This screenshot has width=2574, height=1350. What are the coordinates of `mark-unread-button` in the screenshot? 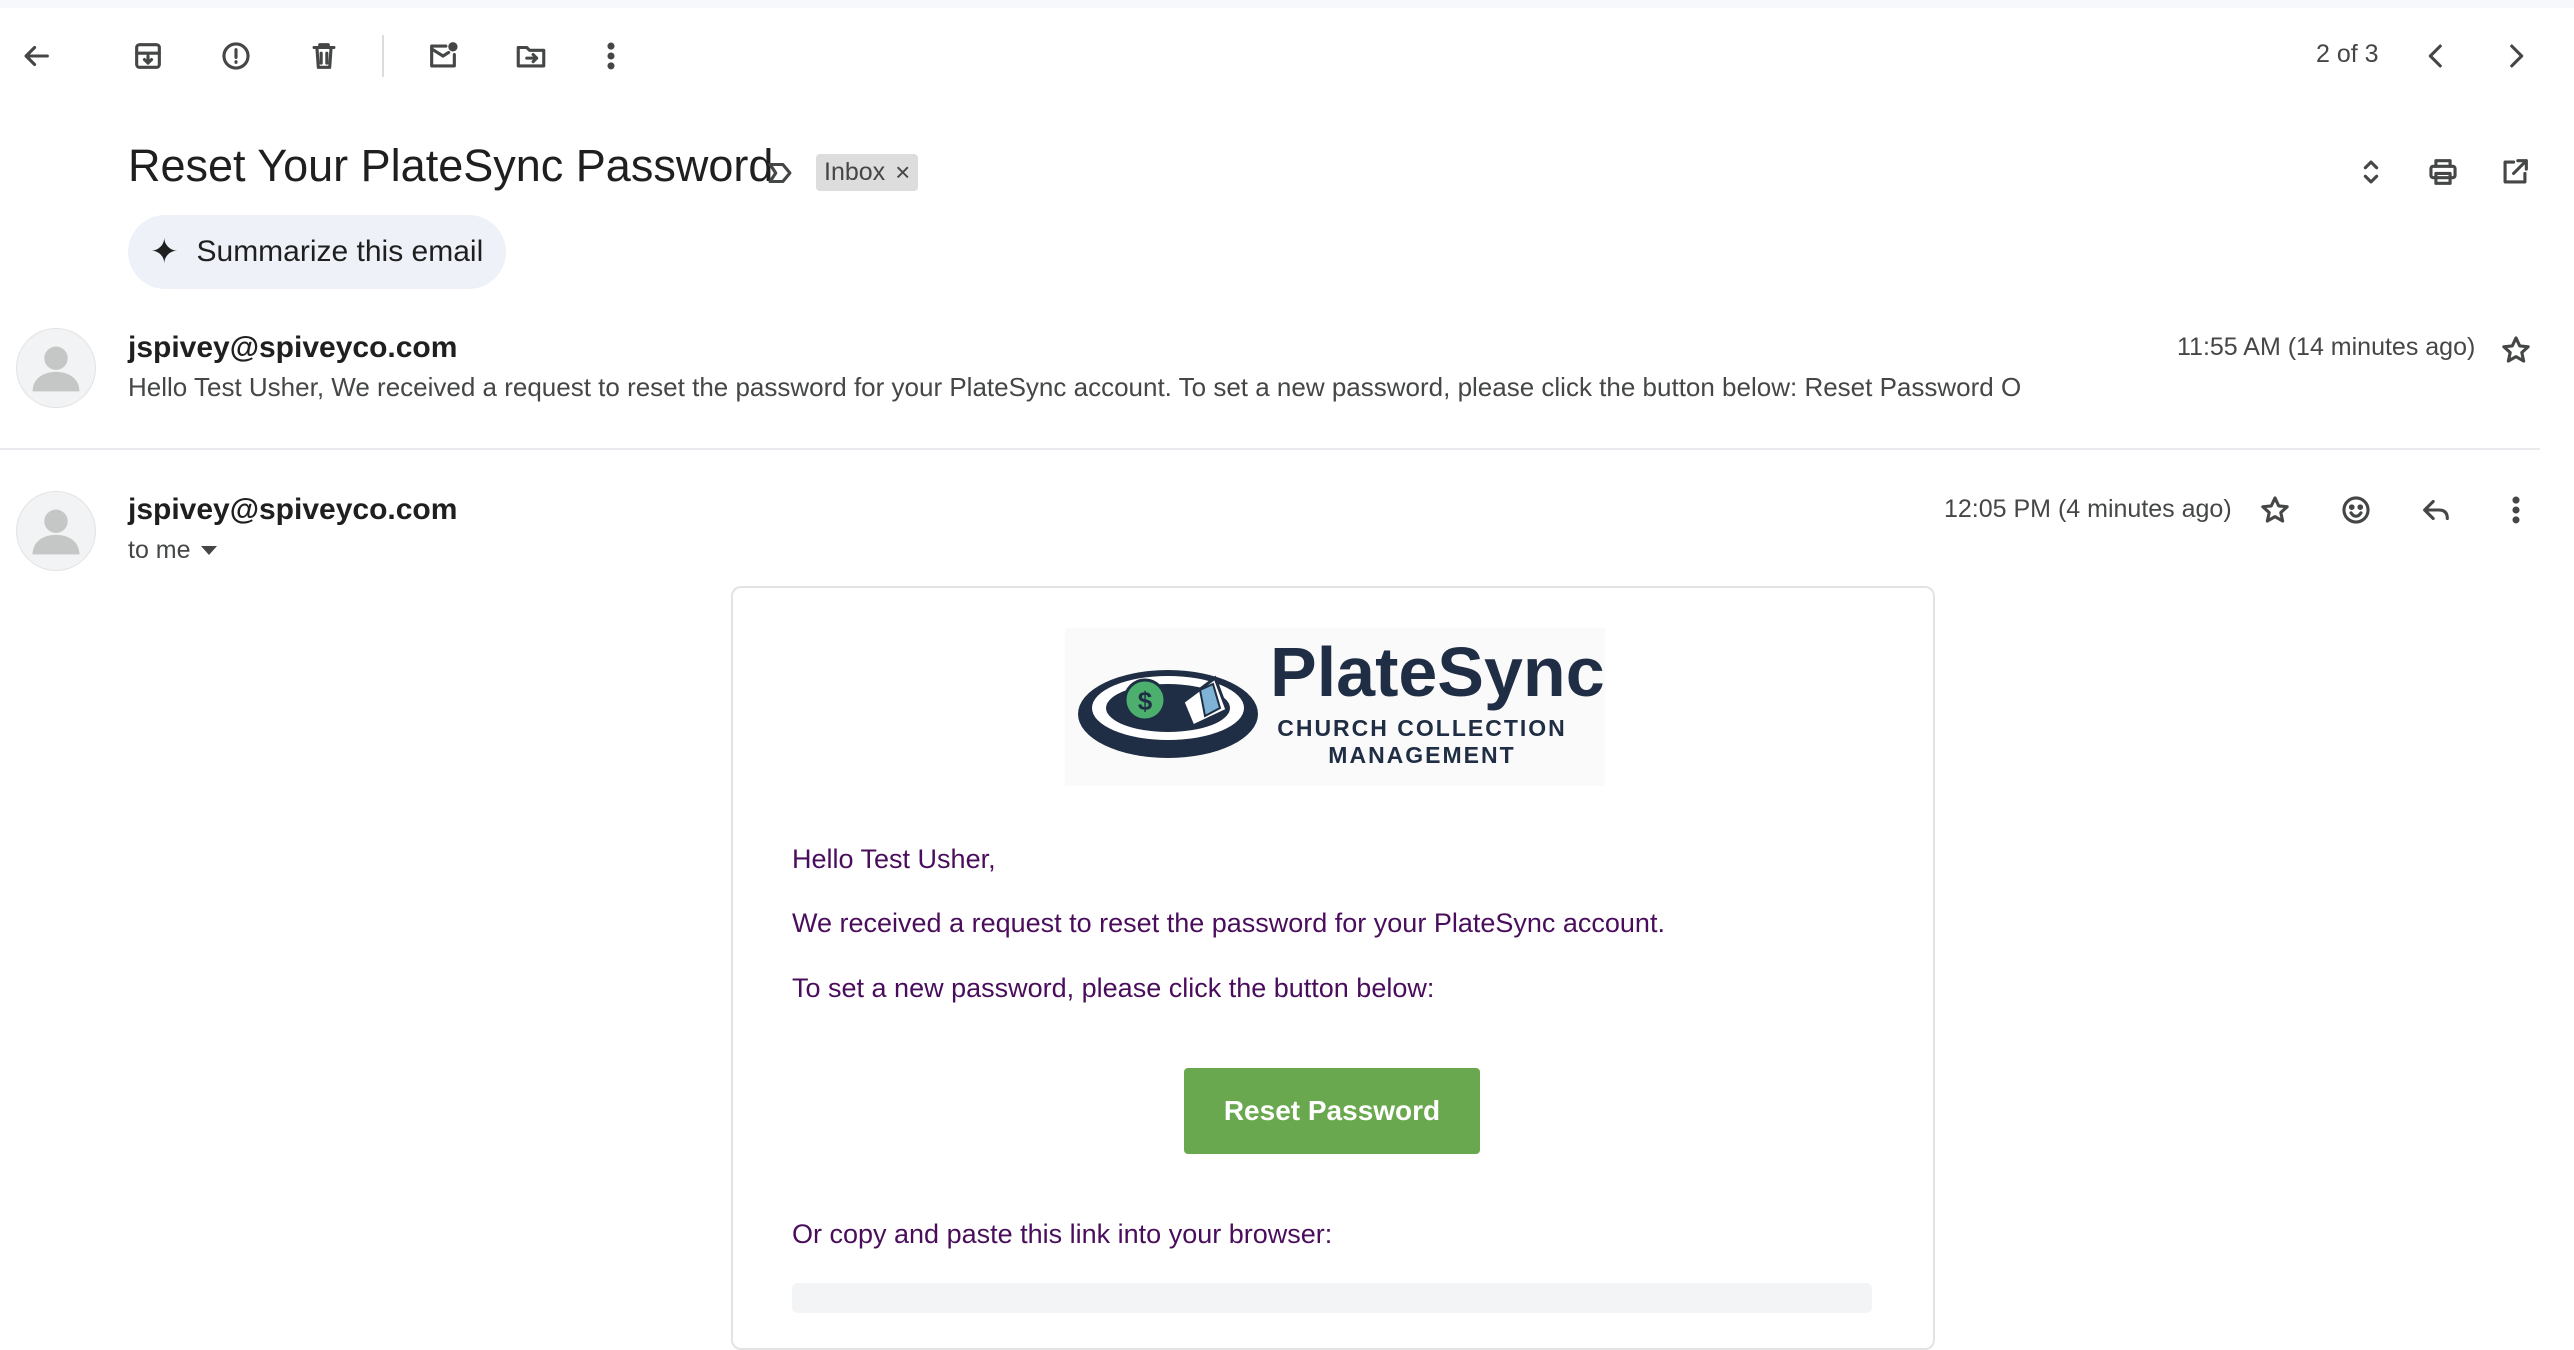 It's located at (443, 56).